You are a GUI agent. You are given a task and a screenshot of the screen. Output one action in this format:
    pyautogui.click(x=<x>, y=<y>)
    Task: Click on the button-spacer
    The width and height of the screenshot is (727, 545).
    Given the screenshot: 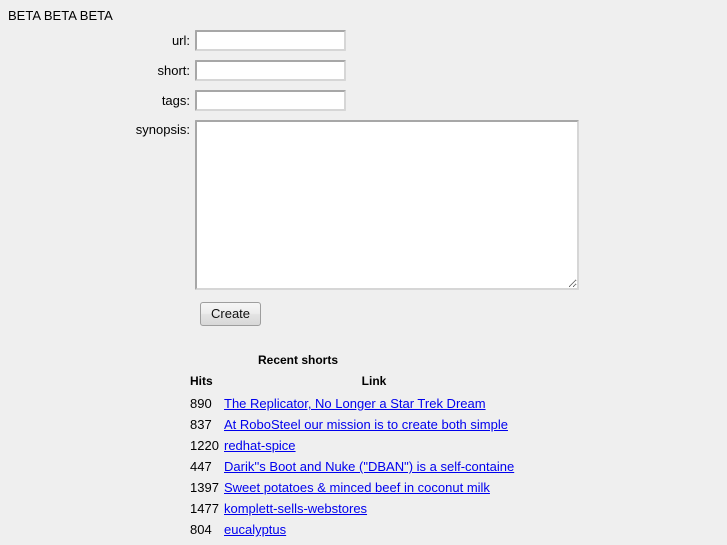 What is the action you would take?
    pyautogui.click(x=100, y=314)
    